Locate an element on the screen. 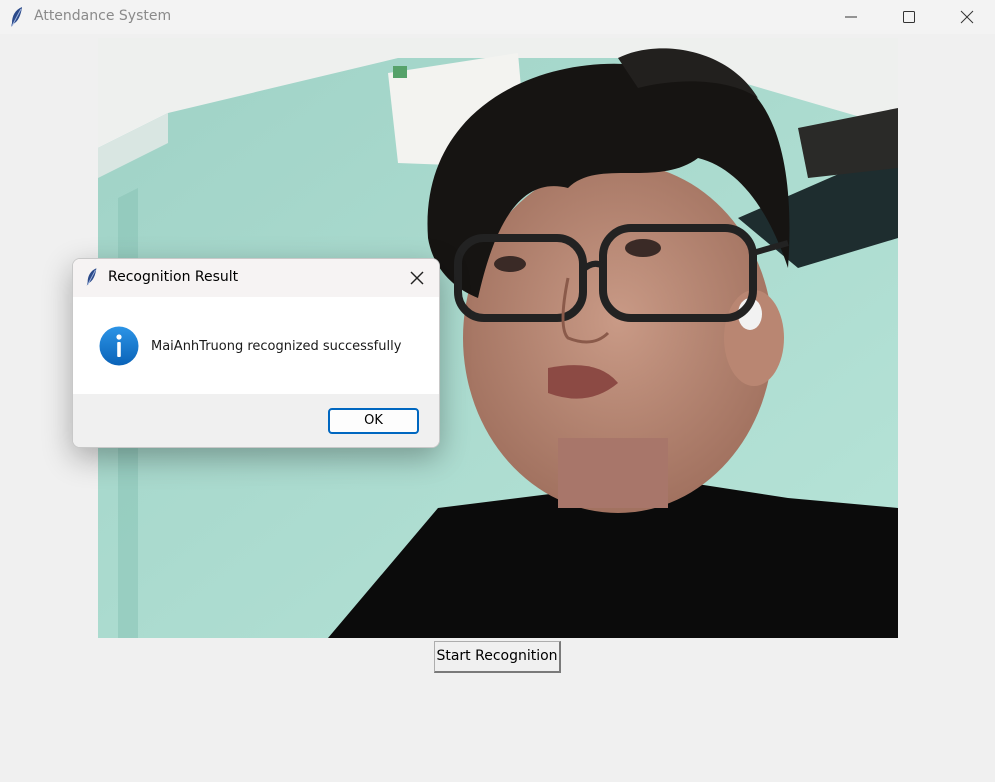 The width and height of the screenshot is (995, 782). start-recognition-button: Start Recognition is located at coordinates (497, 657).